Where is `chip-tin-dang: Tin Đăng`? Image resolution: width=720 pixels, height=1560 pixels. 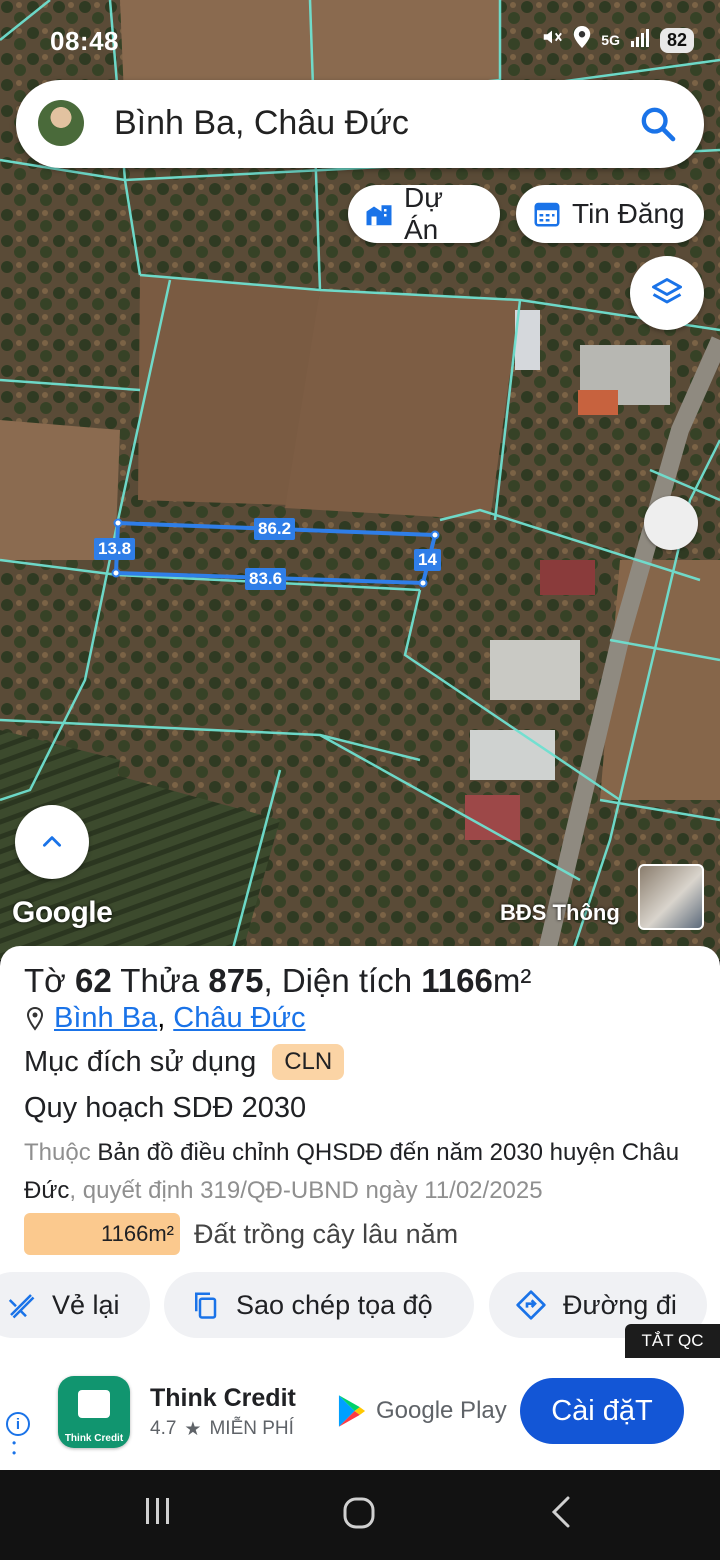 chip-tin-dang: Tin Đăng is located at coordinates (610, 214).